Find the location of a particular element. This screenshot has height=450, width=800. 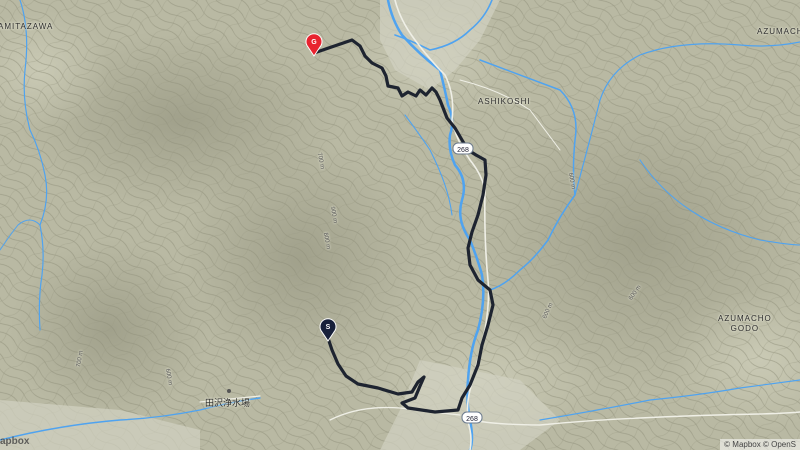

map-attribution: © Mapbox © OpenS is located at coordinates (760, 444).